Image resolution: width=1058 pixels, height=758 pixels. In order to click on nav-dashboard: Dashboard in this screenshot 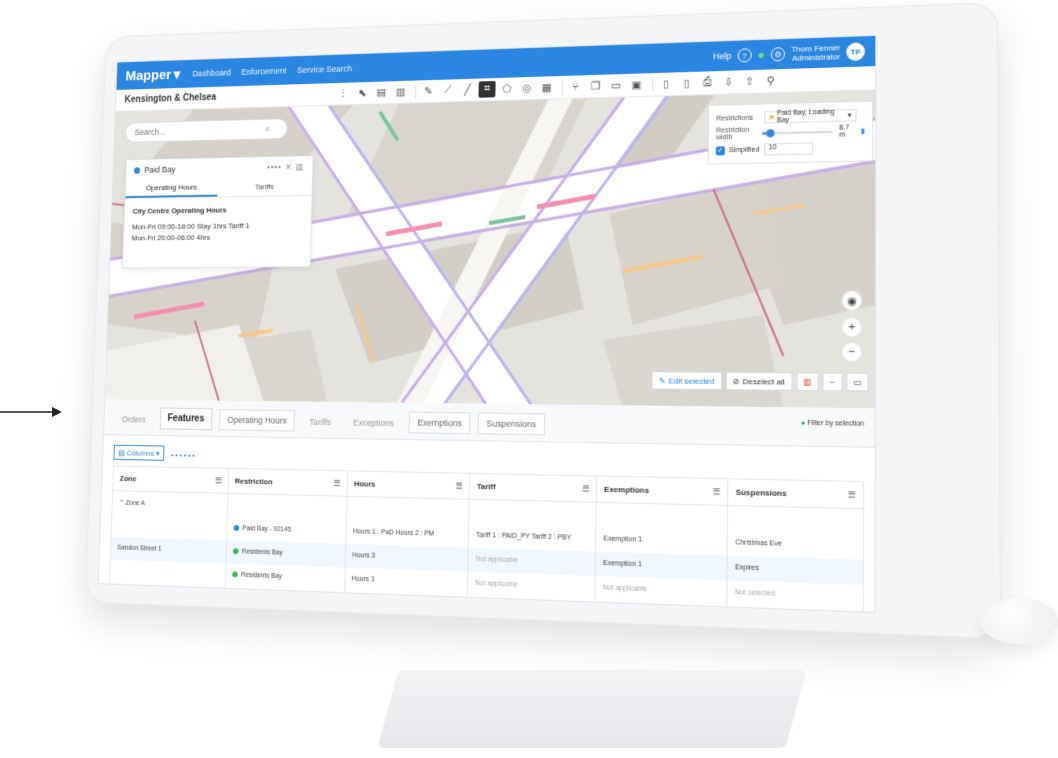, I will do `click(211, 73)`.